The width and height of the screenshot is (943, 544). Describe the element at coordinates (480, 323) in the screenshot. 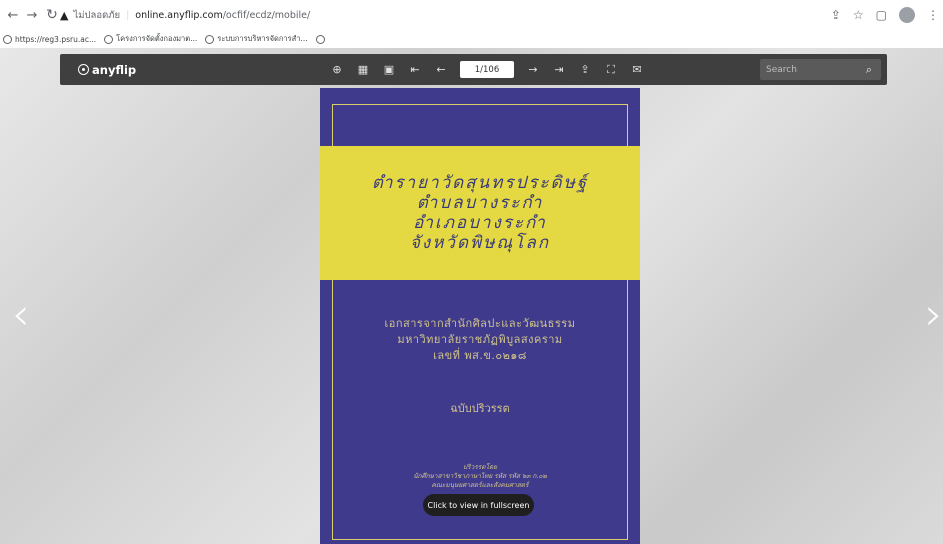

I see `subtitle-line: เอกสารจากสำนักศิลปะและวัฒนธรรม` at that location.